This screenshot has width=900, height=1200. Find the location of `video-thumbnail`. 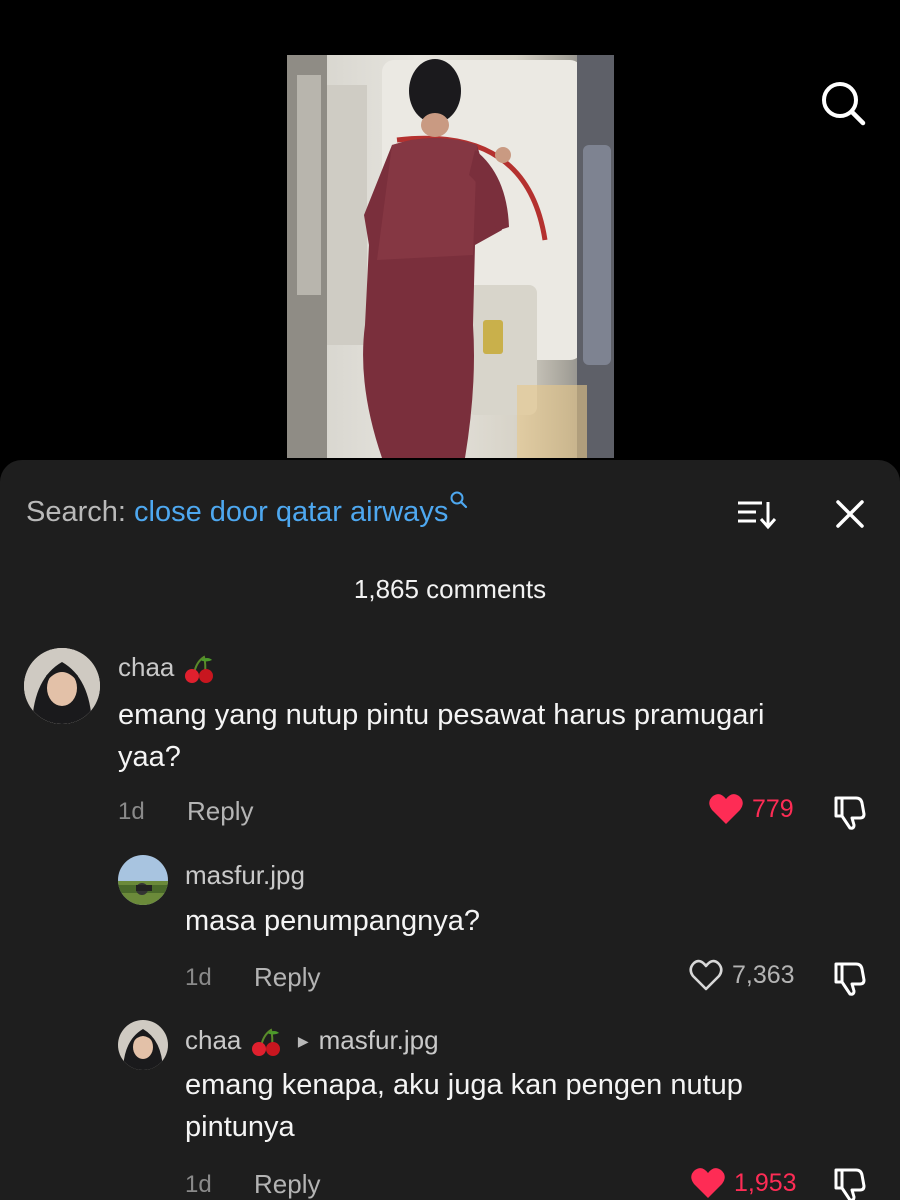

video-thumbnail is located at coordinates (450, 256).